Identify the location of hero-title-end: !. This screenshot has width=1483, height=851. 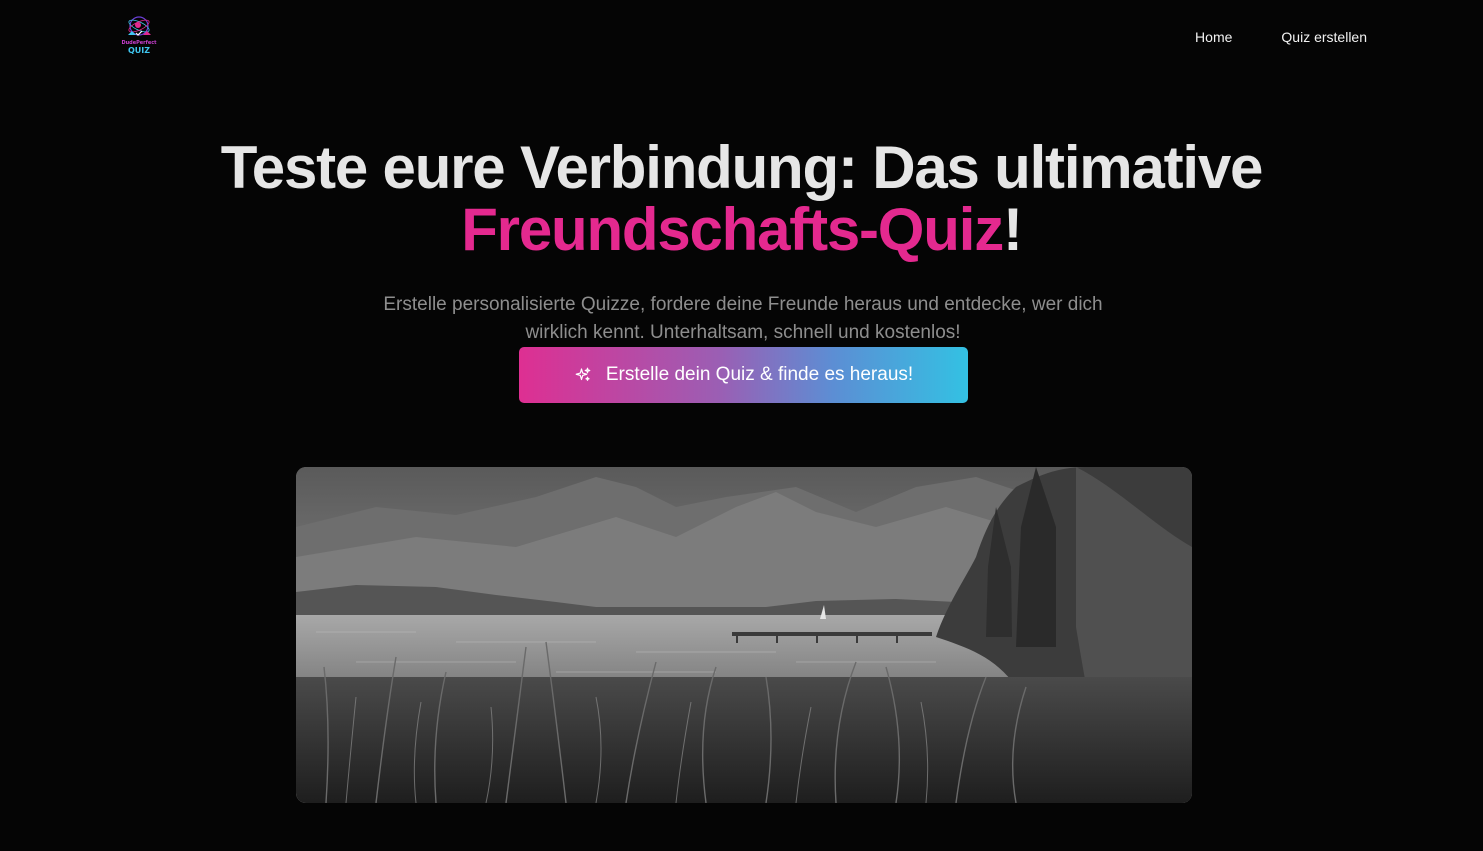
(1013, 229).